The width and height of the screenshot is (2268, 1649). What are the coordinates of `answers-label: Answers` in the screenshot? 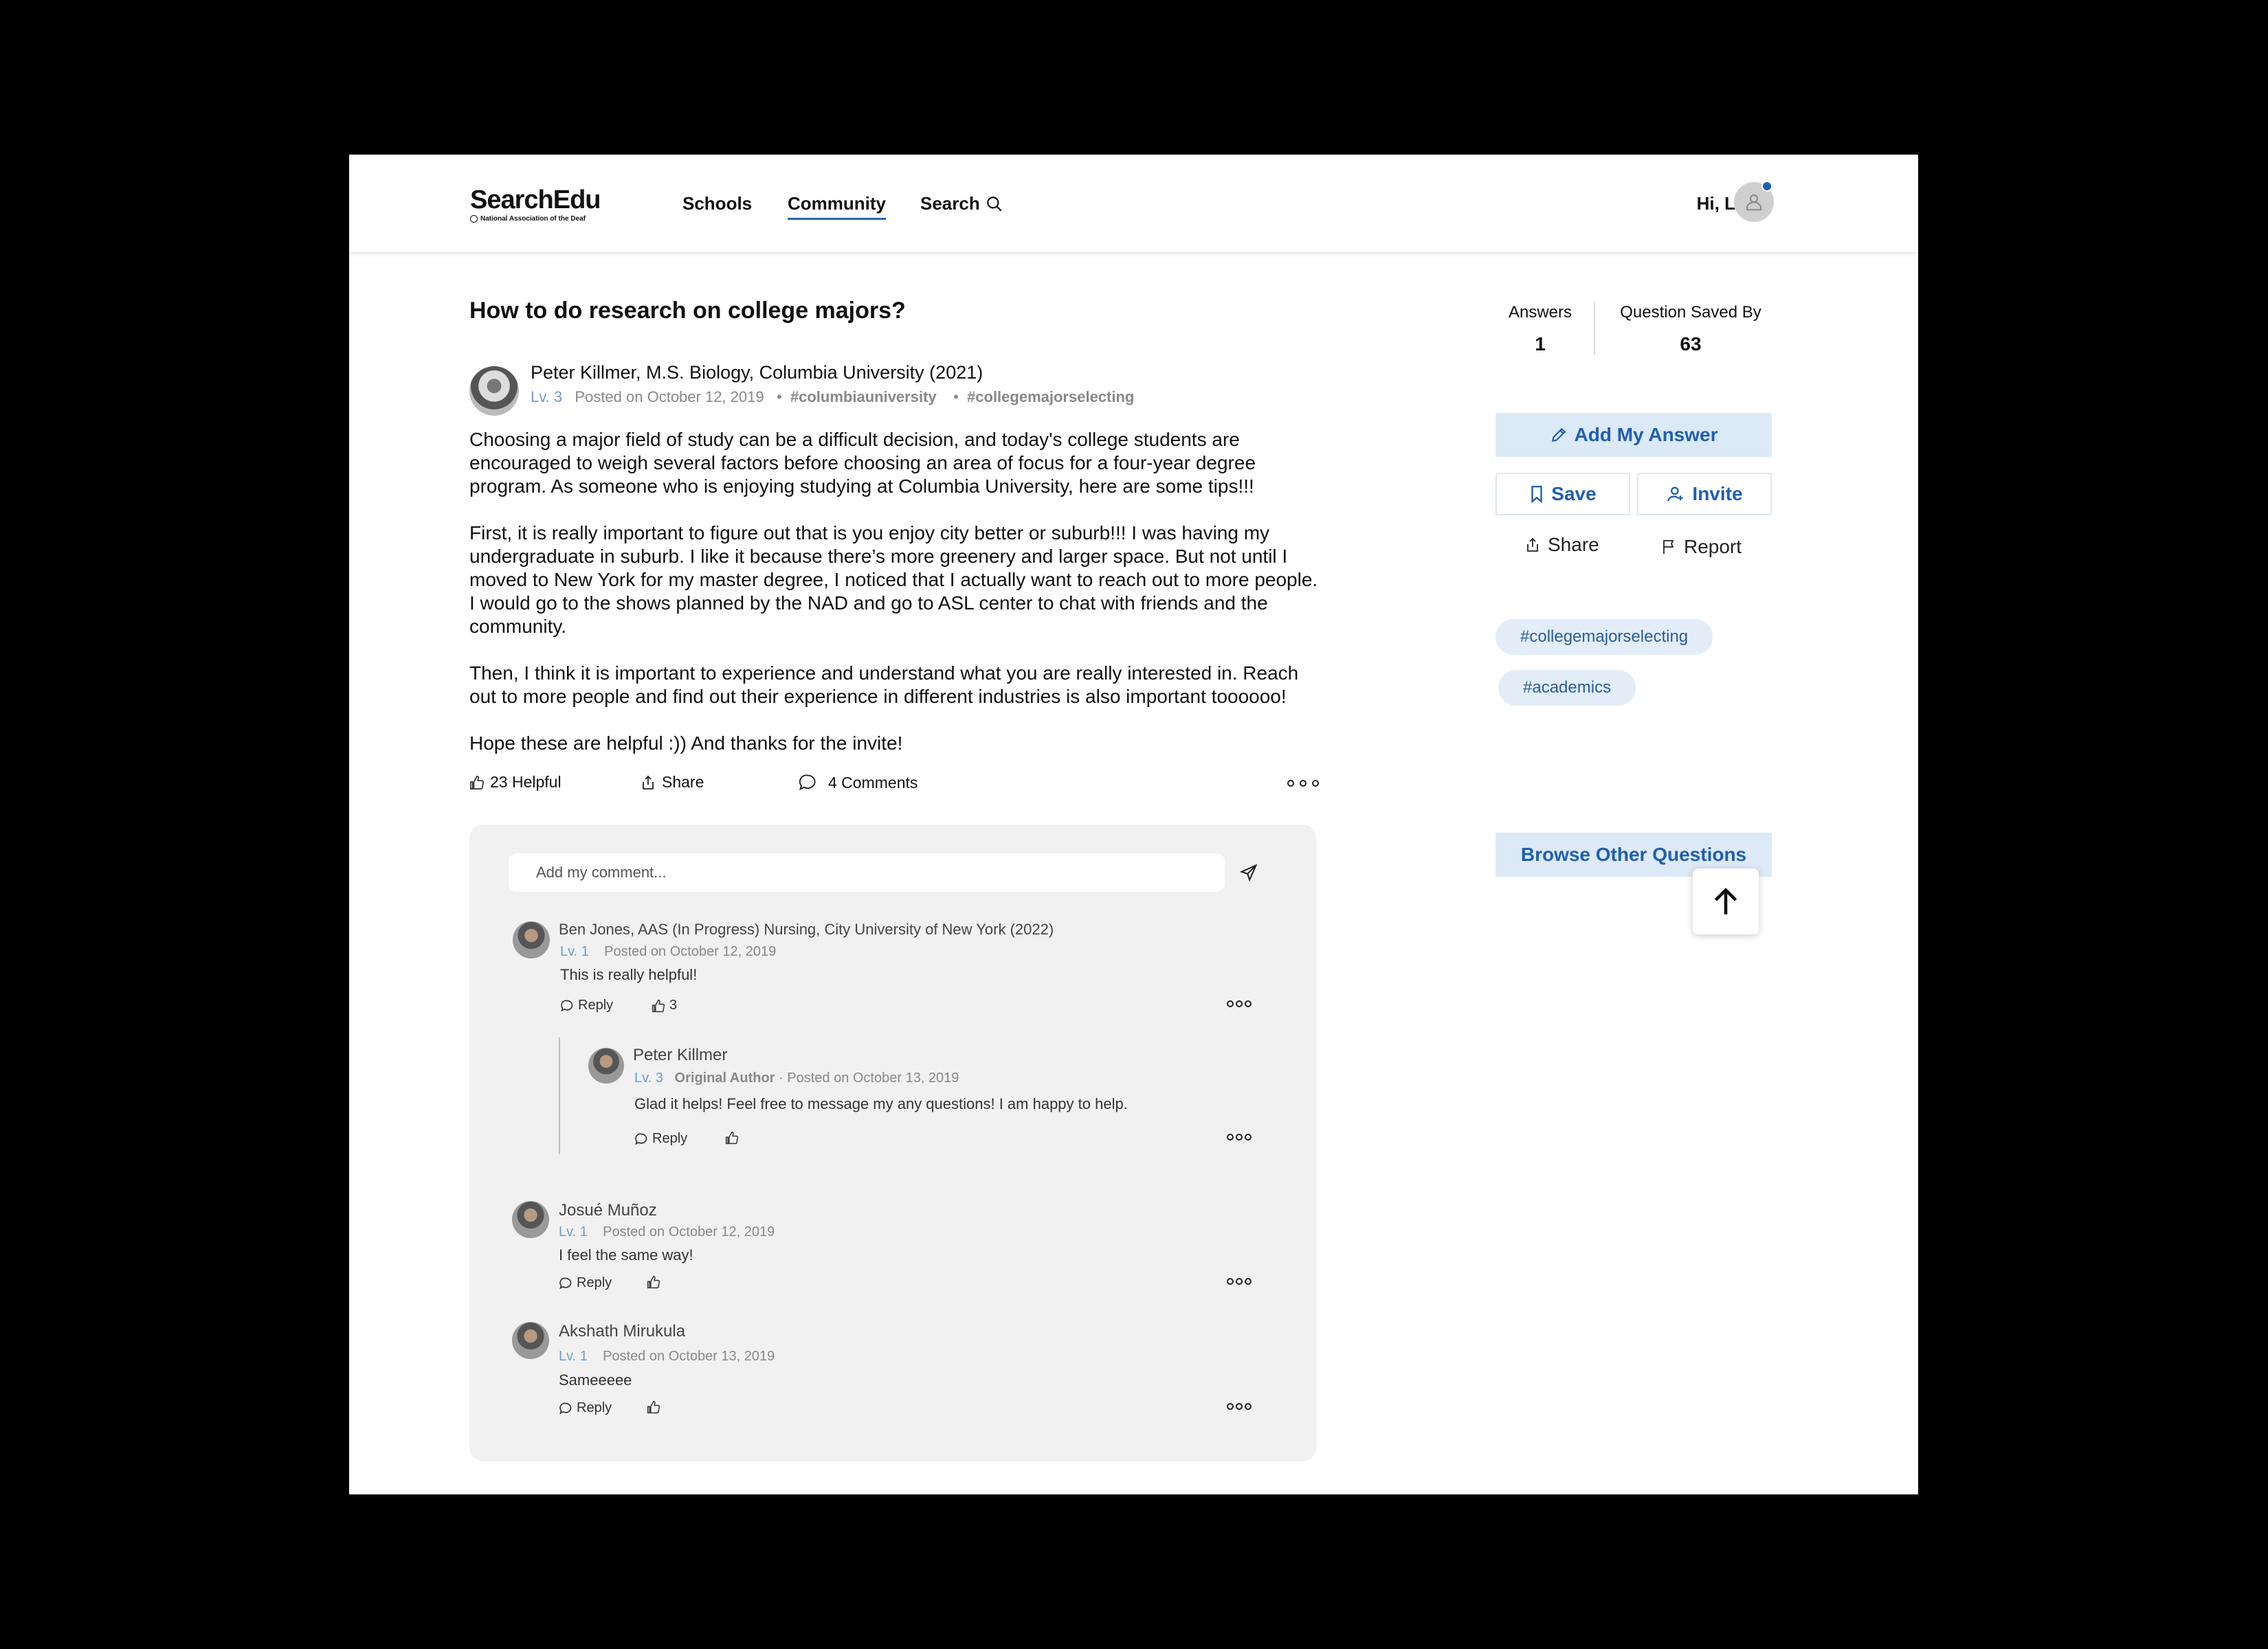 It's located at (1540, 312).